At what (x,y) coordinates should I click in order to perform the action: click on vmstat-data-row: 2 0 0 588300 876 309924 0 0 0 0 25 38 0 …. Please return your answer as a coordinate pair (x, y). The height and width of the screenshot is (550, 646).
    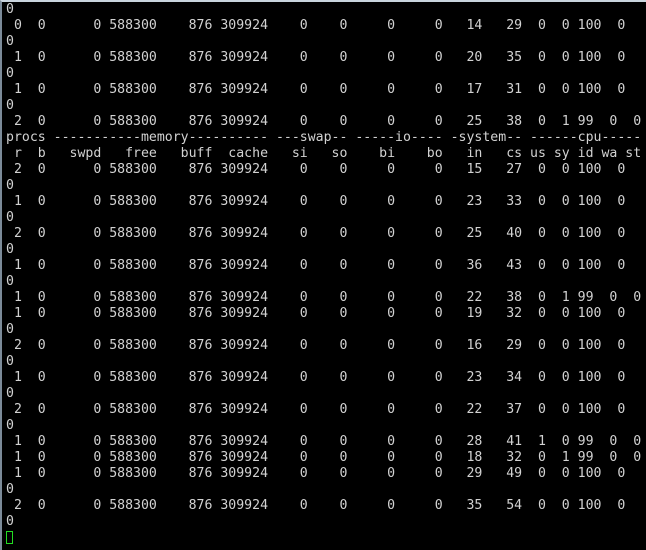
    Looking at the image, I should click on (324, 121).